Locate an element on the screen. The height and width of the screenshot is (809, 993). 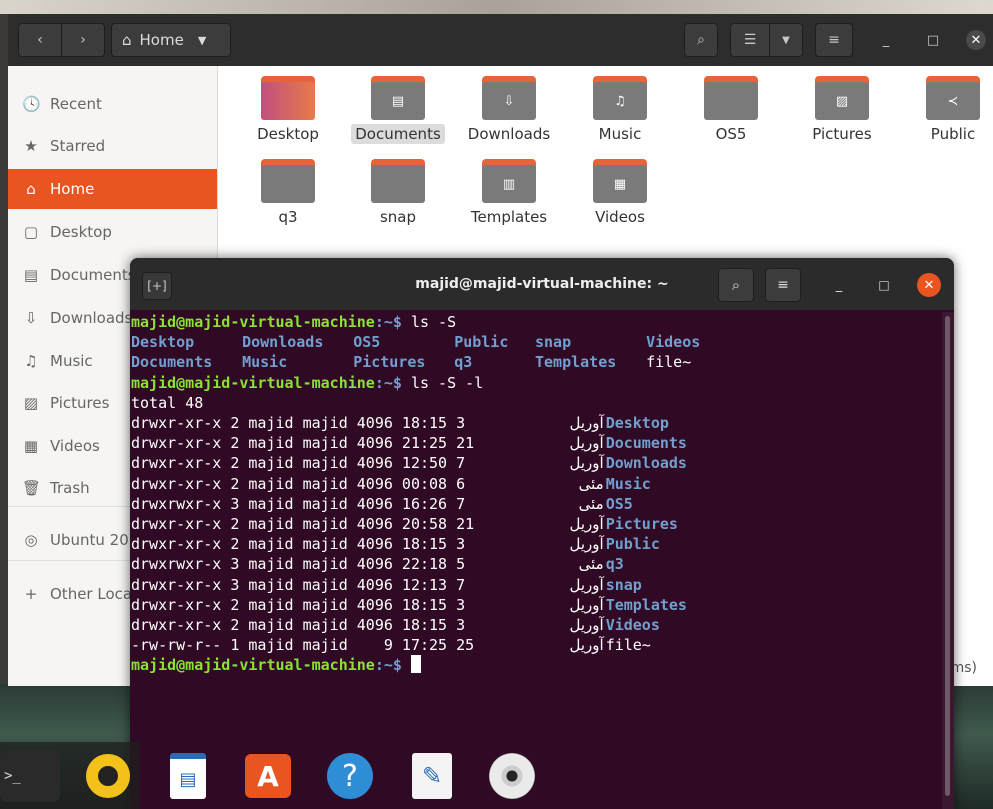
back-button: ‹ is located at coordinates (40, 40).